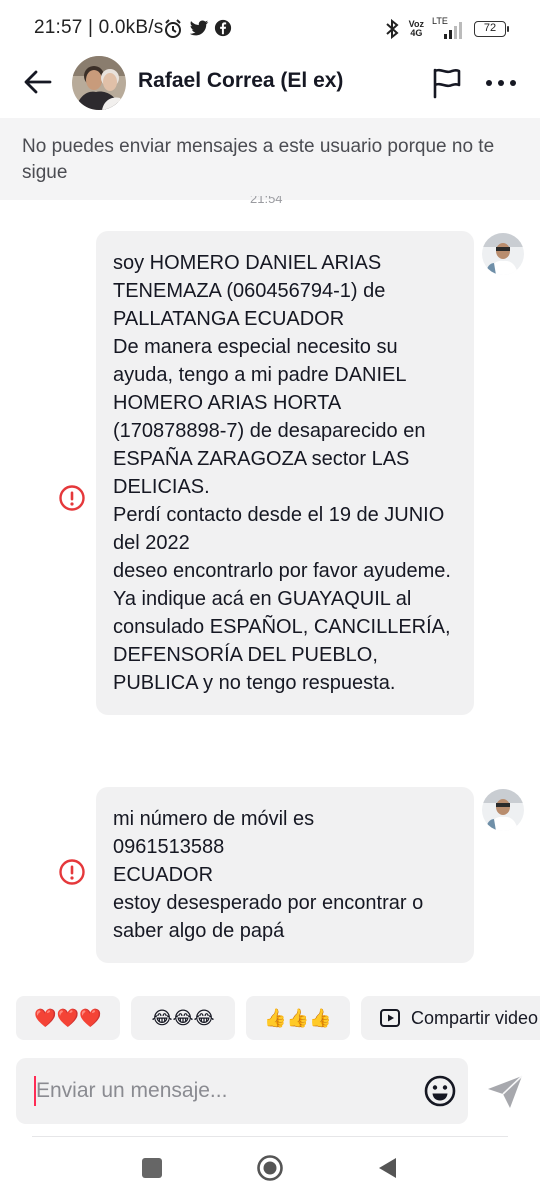 Image resolution: width=540 pixels, height=1200 pixels. What do you see at coordinates (447, 83) in the screenshot?
I see `report-flag-icon` at bounding box center [447, 83].